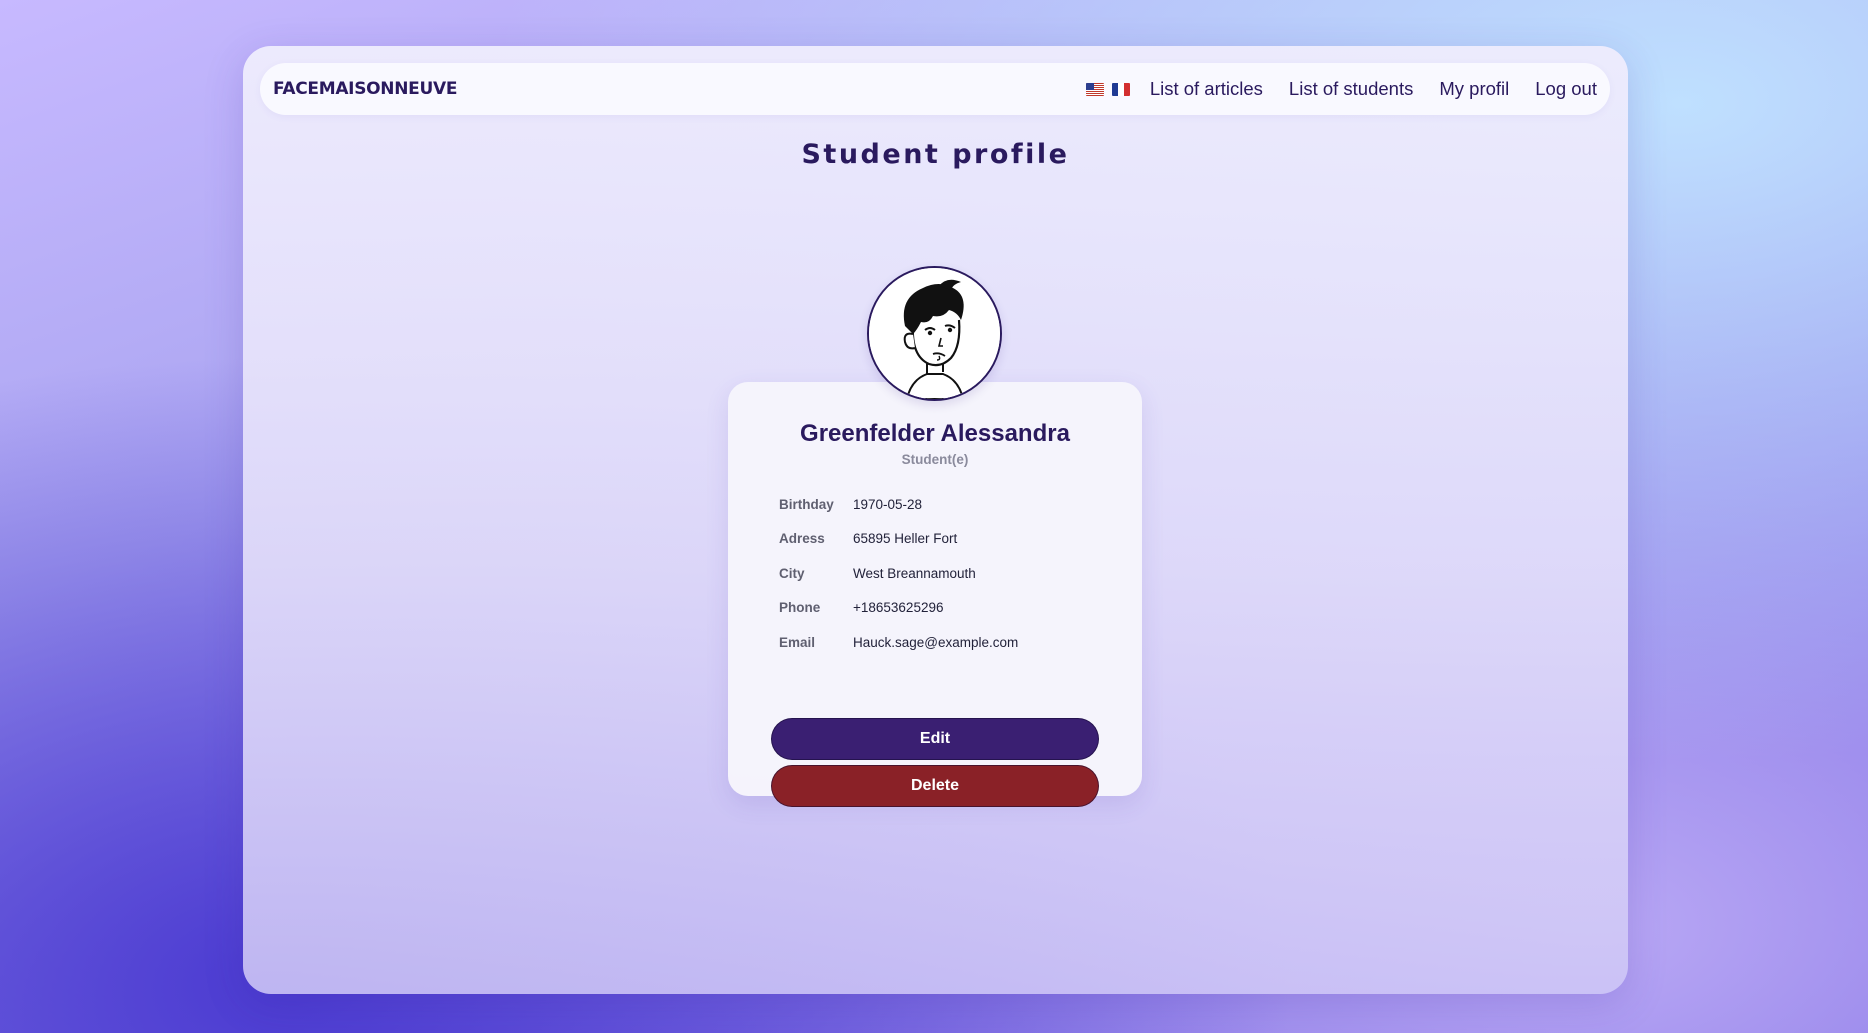  What do you see at coordinates (802, 539) in the screenshot?
I see `detail-label: Adress` at bounding box center [802, 539].